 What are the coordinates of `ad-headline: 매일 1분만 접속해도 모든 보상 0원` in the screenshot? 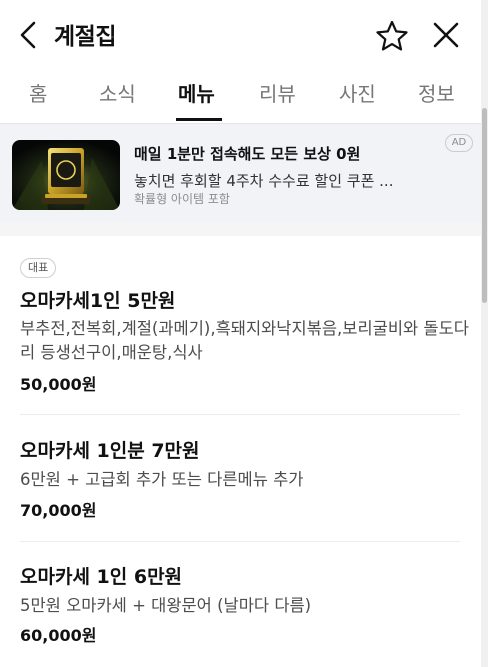 It's located at (247, 153).